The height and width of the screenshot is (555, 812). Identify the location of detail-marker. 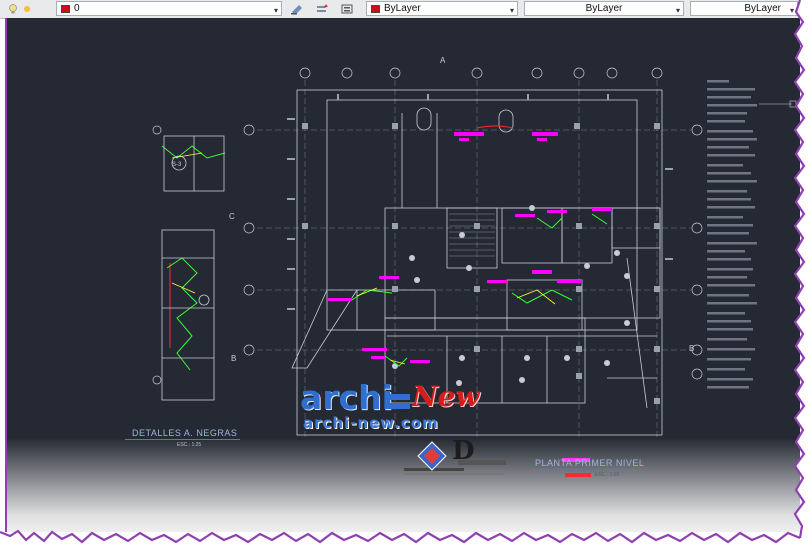
(204, 300).